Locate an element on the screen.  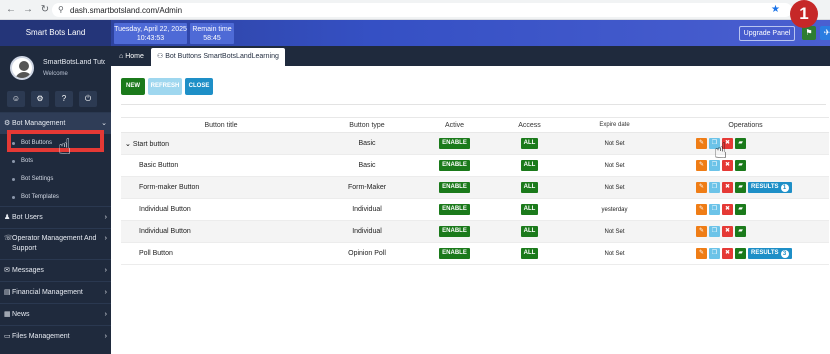
settings-icon: ⚙ is located at coordinates (40, 99).